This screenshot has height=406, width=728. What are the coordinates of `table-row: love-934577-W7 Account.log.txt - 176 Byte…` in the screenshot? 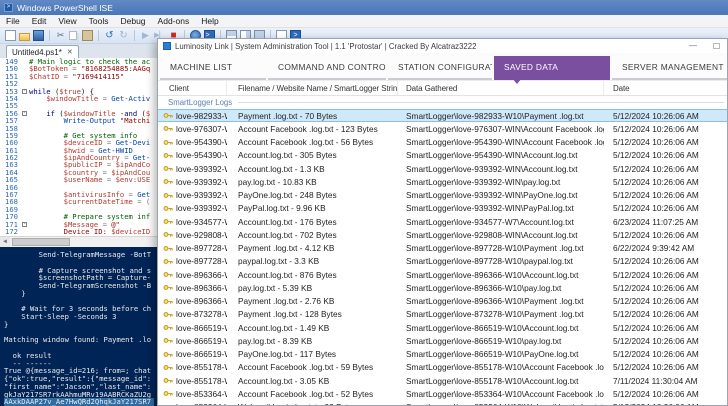 It's located at (442, 221).